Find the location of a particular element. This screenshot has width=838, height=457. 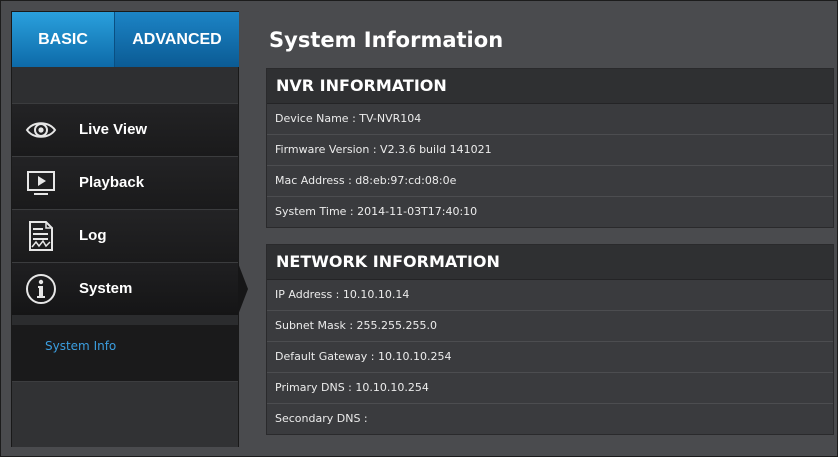

sidebar-item-label: Live View is located at coordinates (113, 129).